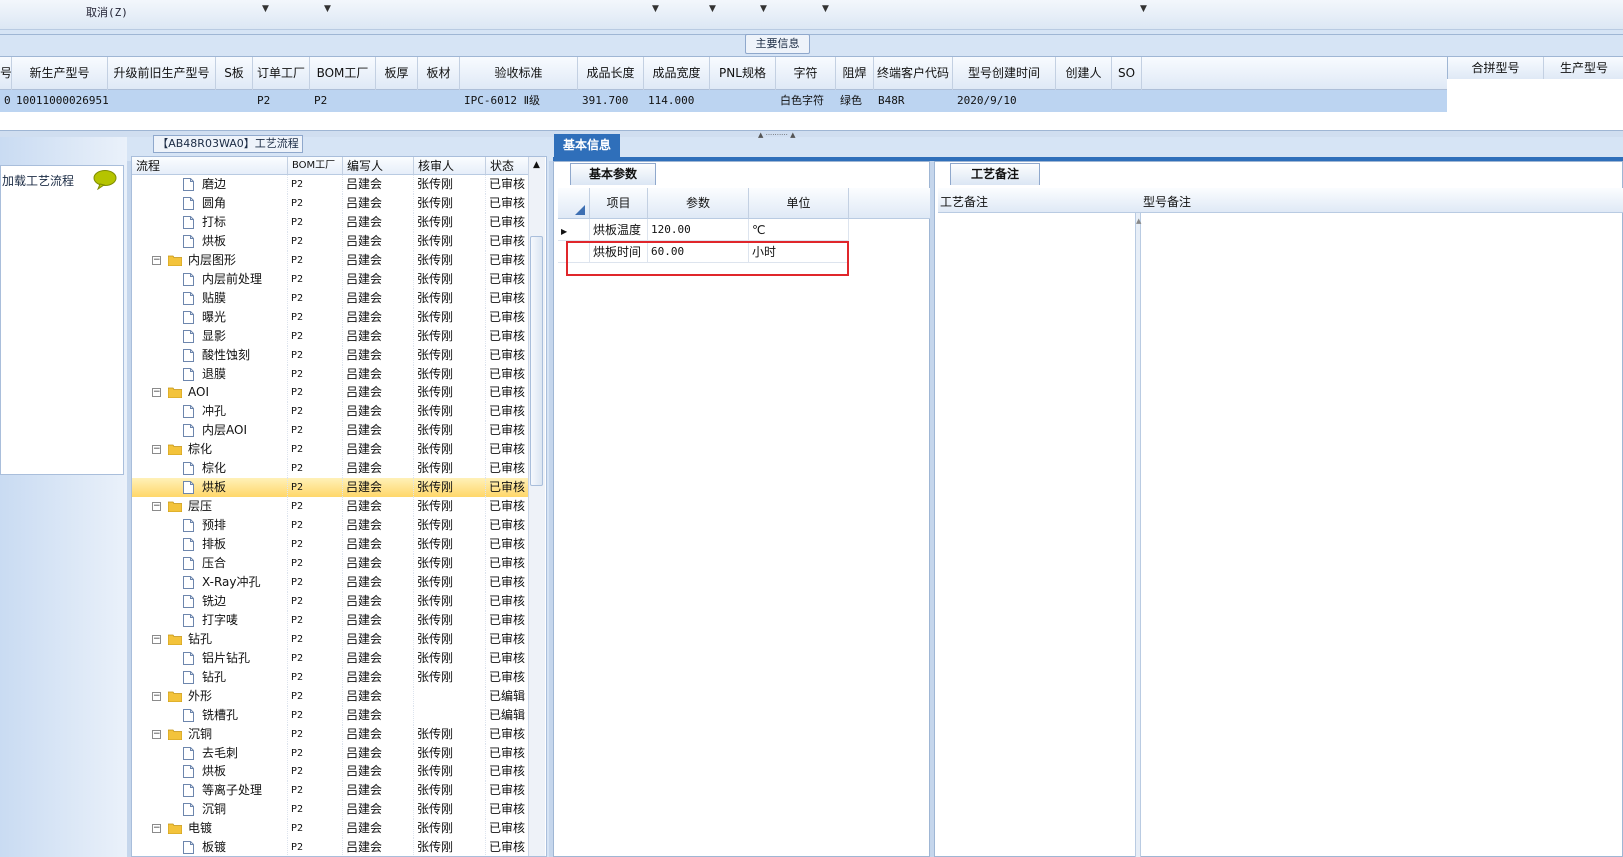 The width and height of the screenshot is (1623, 857). What do you see at coordinates (1127, 73) in the screenshot?
I see `main-header-cell: SO` at bounding box center [1127, 73].